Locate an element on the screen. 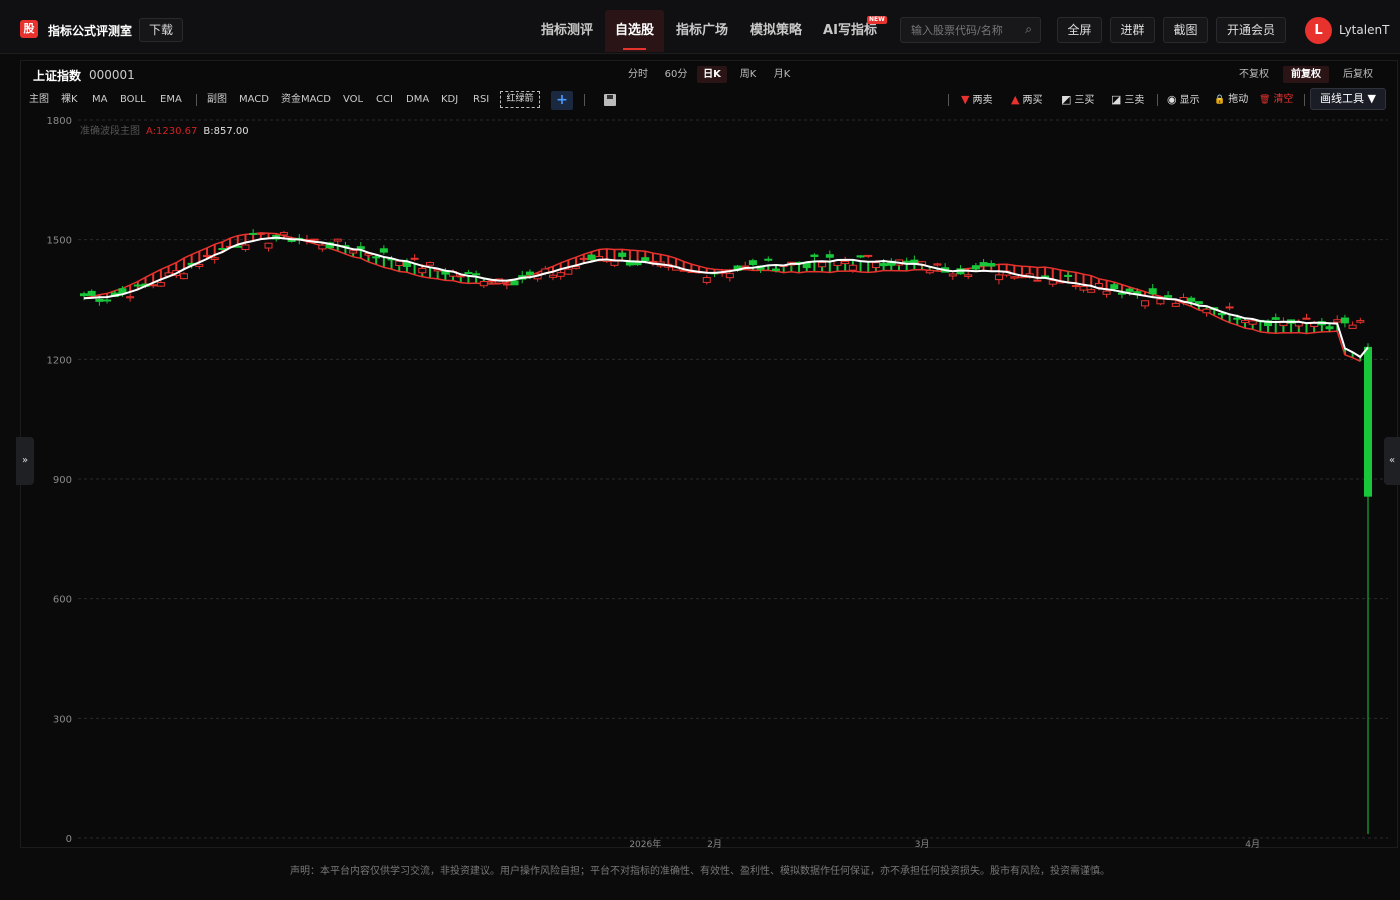  y-tick-label: 600 is located at coordinates (62, 600).